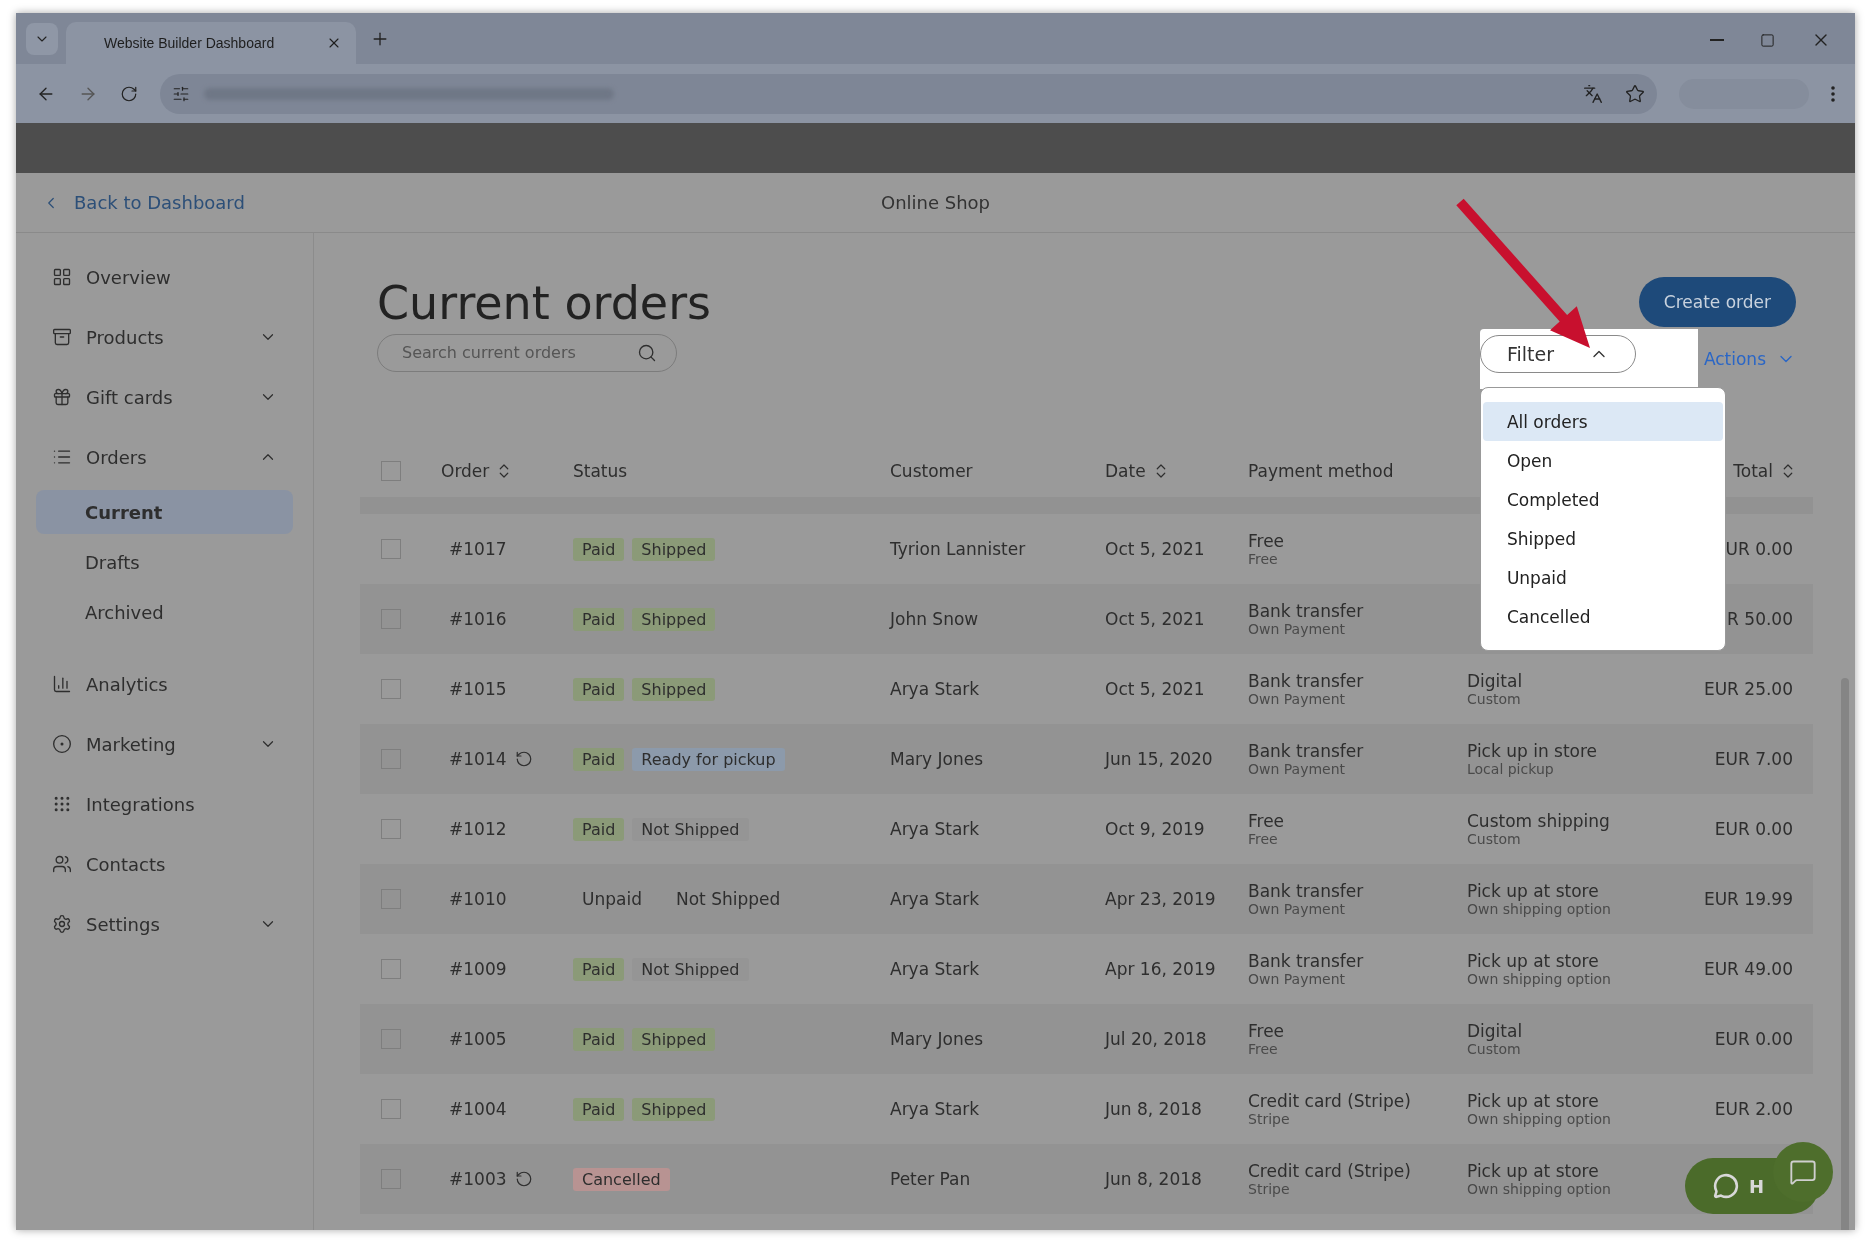 This screenshot has width=1871, height=1245. Describe the element at coordinates (931, 471) in the screenshot. I see `column-header: Customer` at that location.